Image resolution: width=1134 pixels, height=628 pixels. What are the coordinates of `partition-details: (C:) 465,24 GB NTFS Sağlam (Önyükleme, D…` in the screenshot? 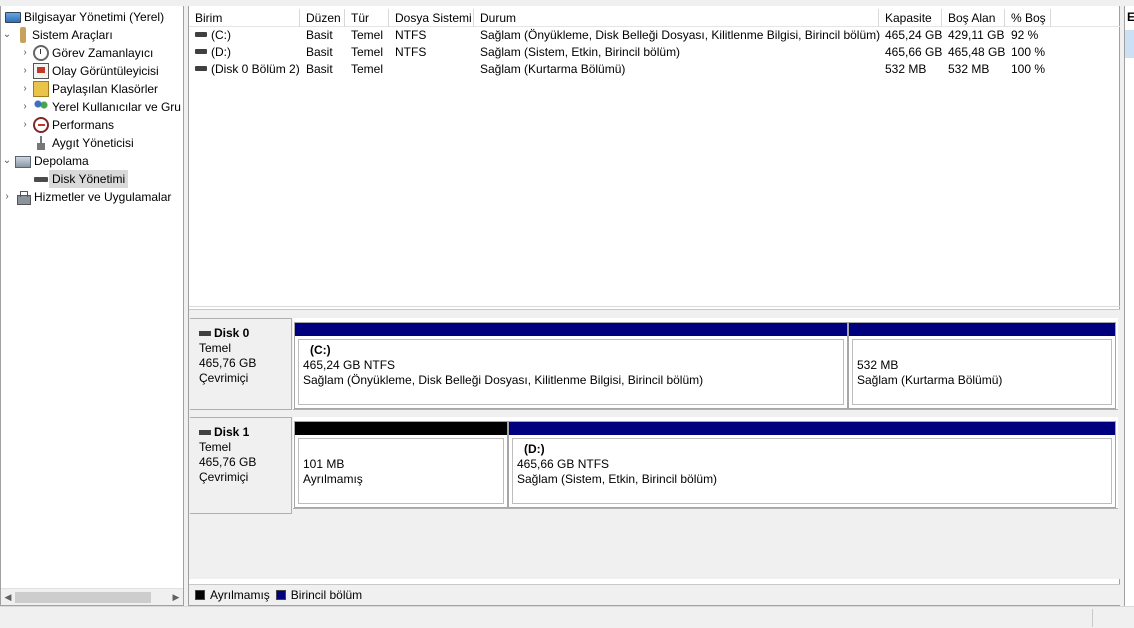 It's located at (571, 372).